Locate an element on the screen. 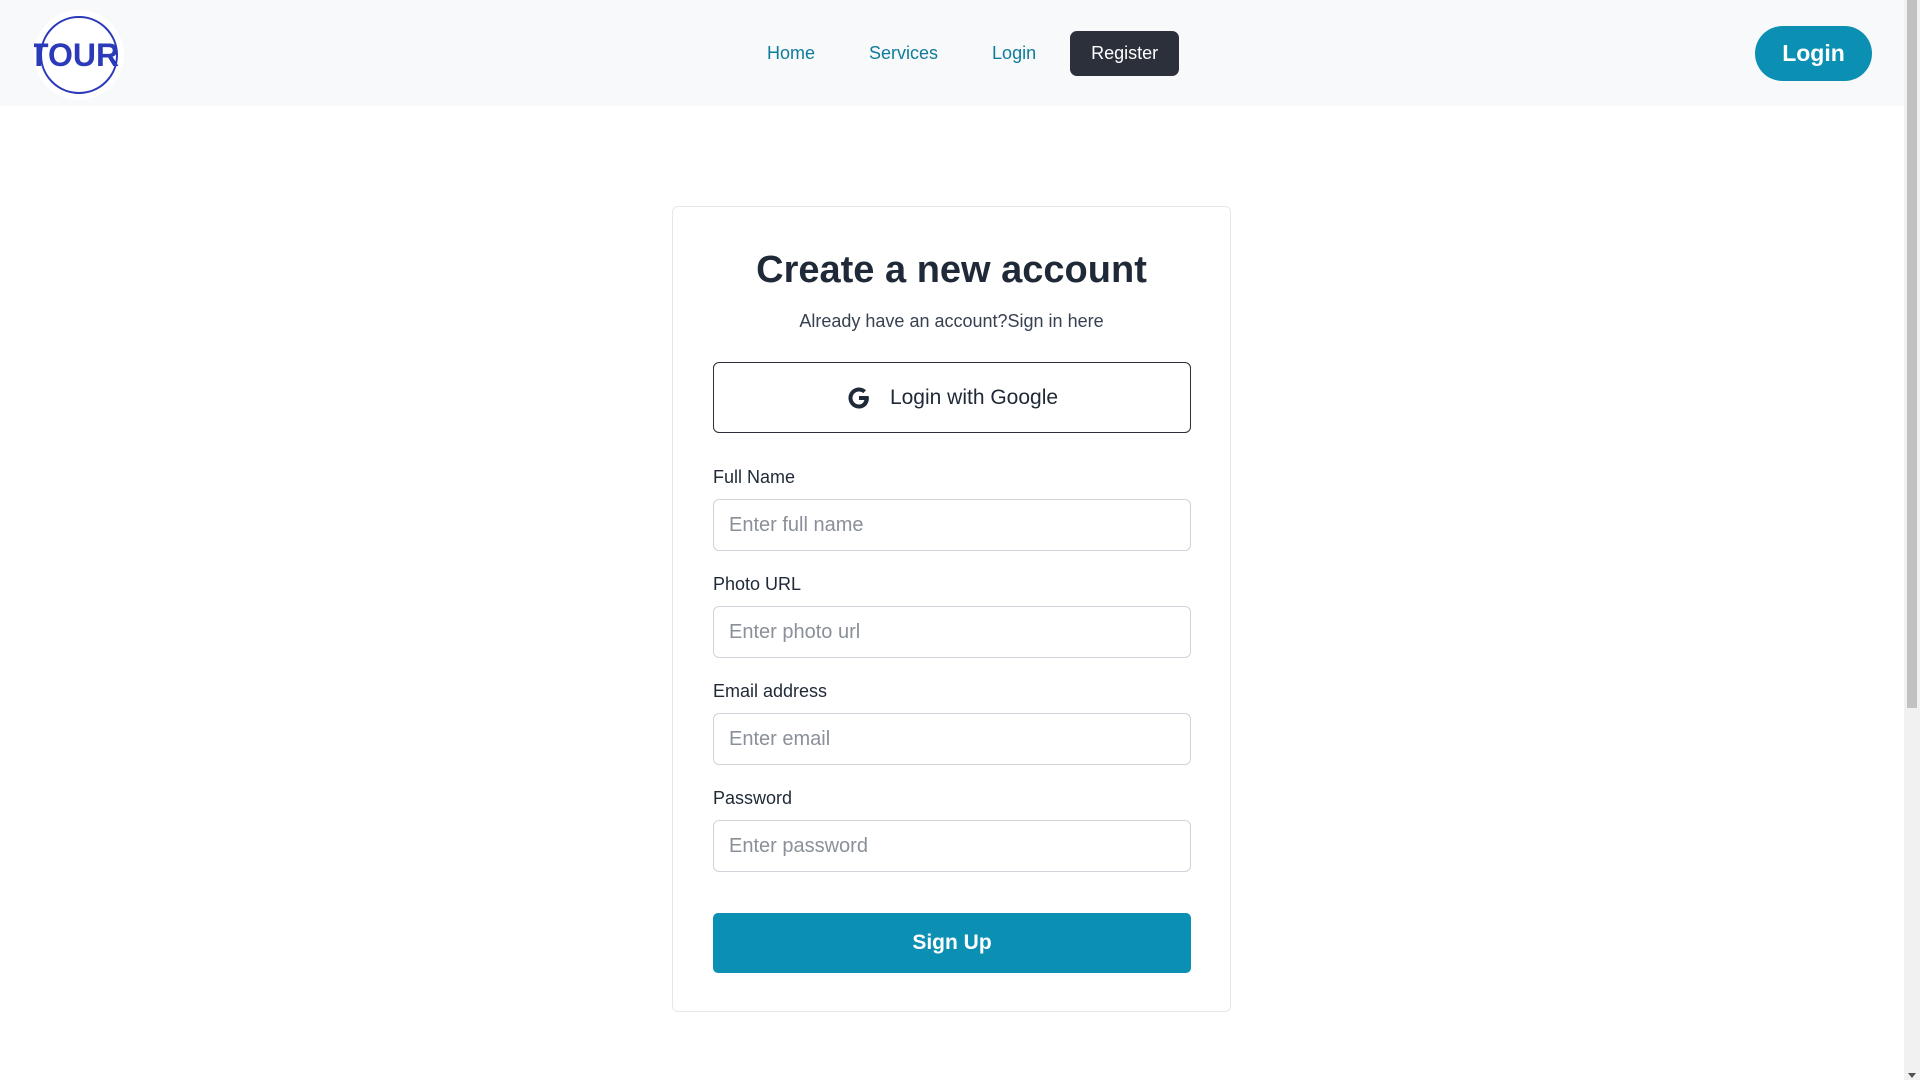 Image resolution: width=1920 pixels, height=1080 pixels. sign-up-button: Sign Up is located at coordinates (952, 943).